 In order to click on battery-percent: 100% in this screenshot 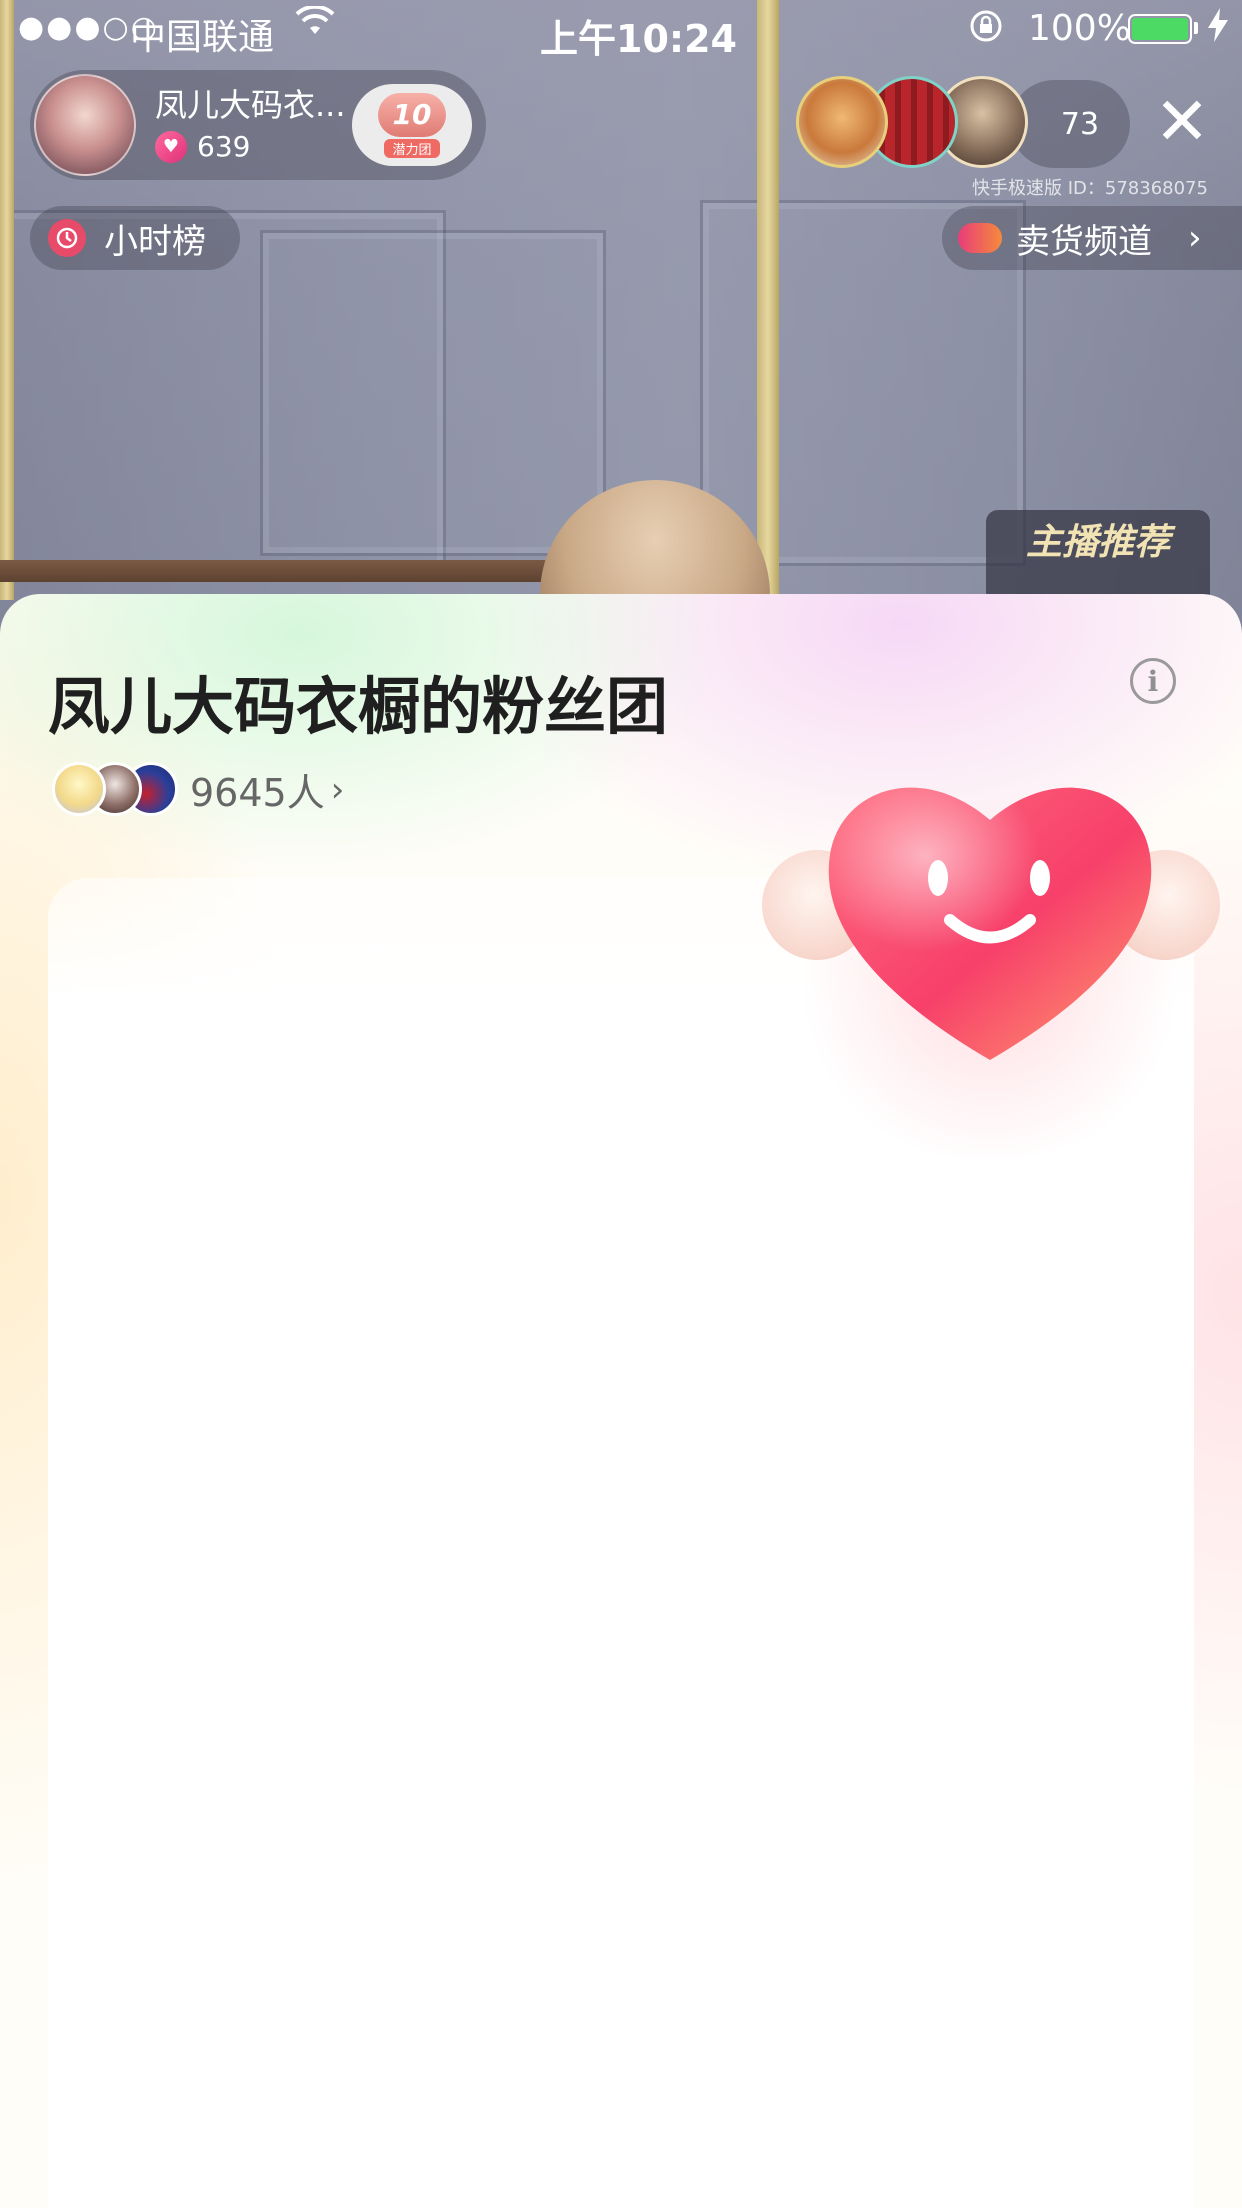, I will do `click(1079, 28)`.